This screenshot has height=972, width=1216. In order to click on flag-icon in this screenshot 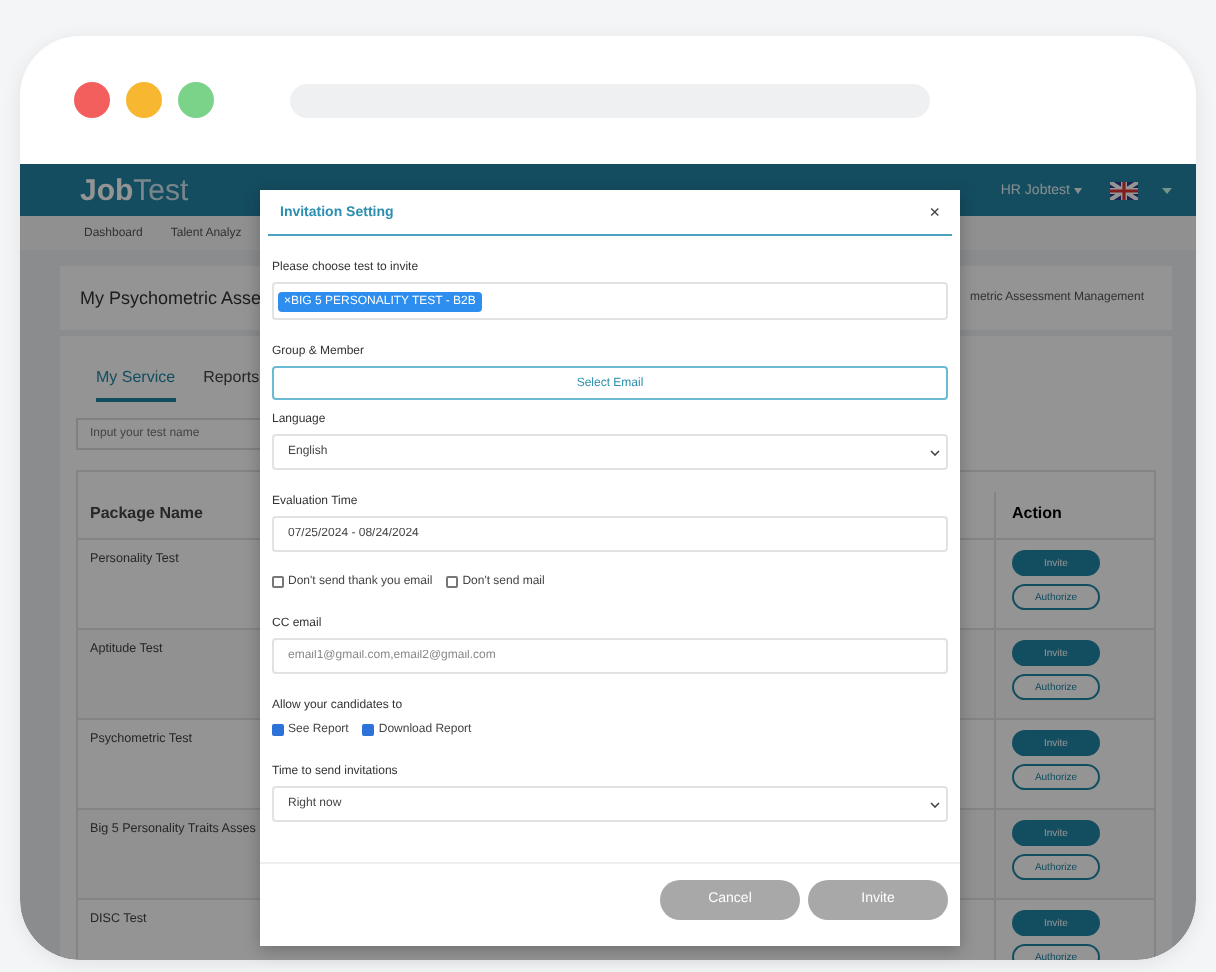, I will do `click(1124, 190)`.